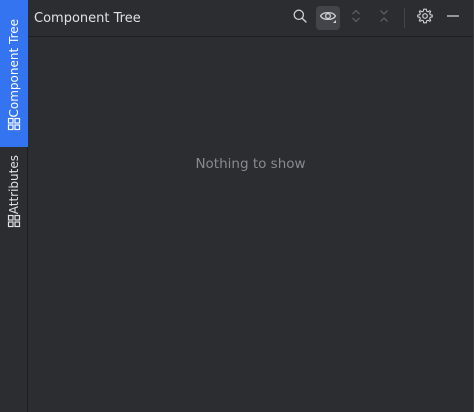 Image resolution: width=474 pixels, height=412 pixels. What do you see at coordinates (14, 67) in the screenshot?
I see `tab-component-tree-label: Component Tree` at bounding box center [14, 67].